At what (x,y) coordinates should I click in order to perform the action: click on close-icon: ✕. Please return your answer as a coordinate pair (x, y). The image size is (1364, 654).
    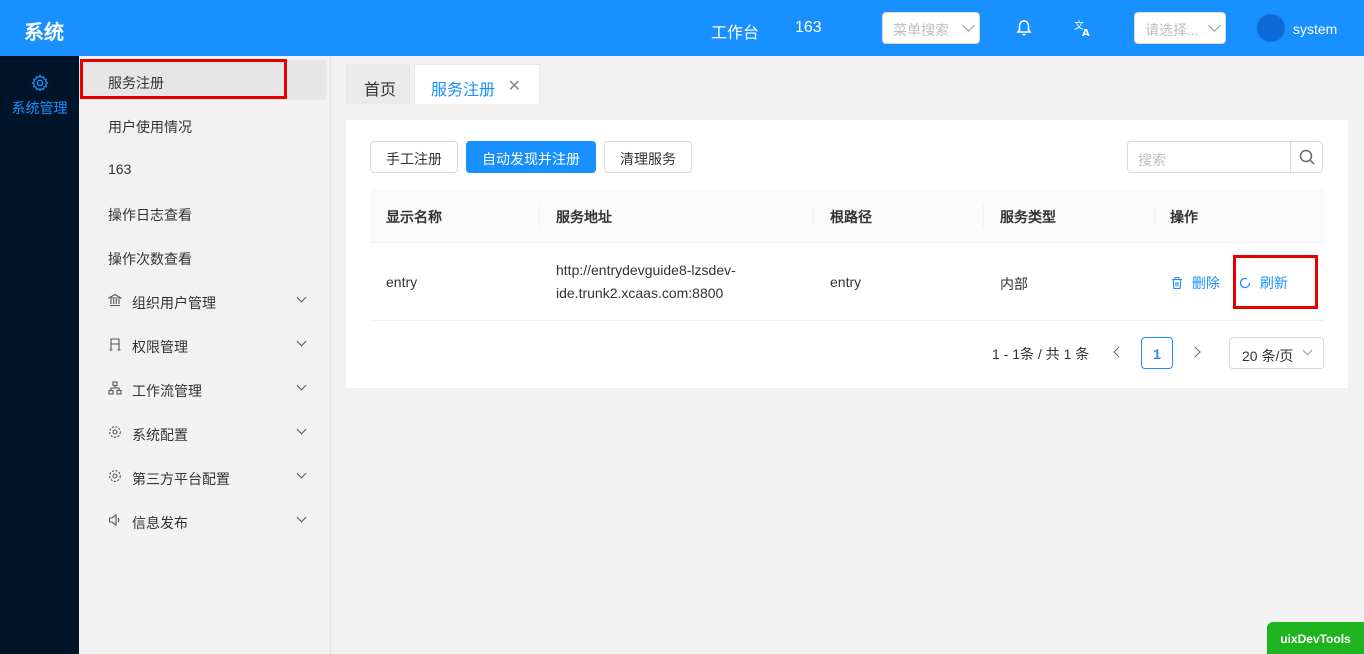
    Looking at the image, I should click on (514, 86).